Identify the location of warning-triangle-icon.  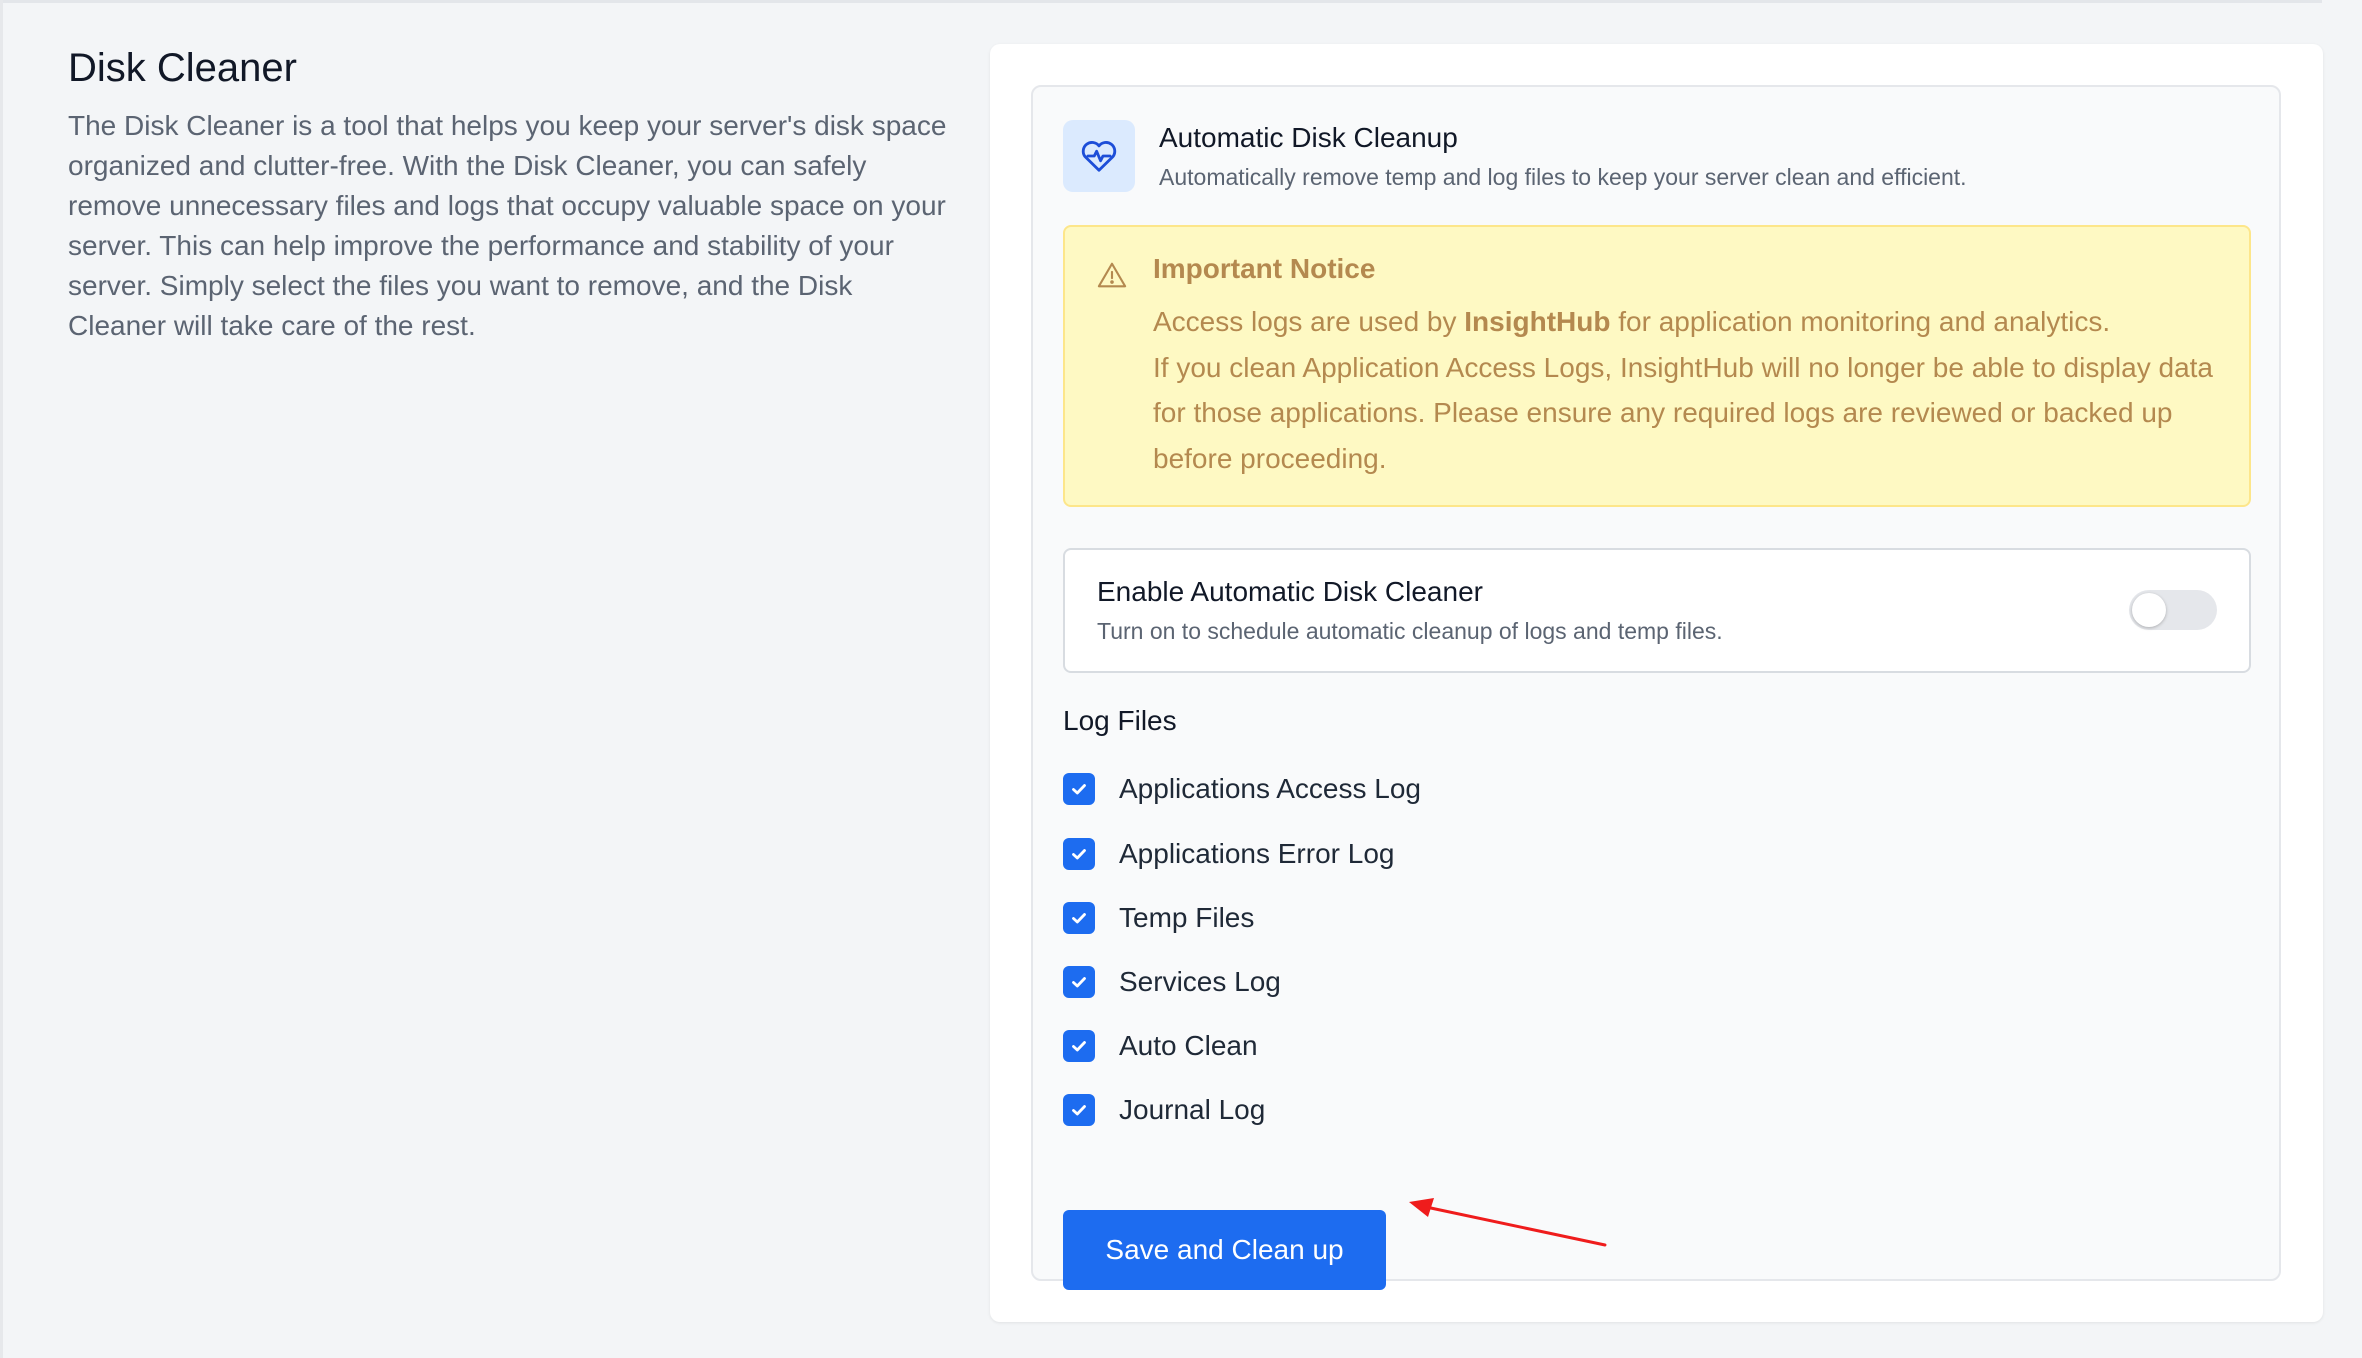
(1112, 277).